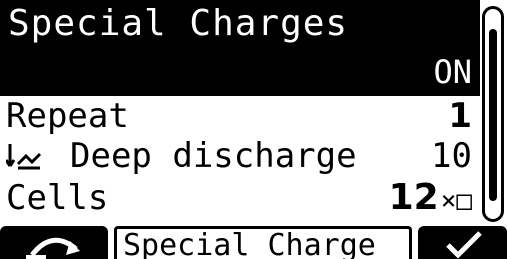 Image resolution: width=507 pixels, height=259 pixels. What do you see at coordinates (24, 157) in the screenshot?
I see `deep-discharge-icon` at bounding box center [24, 157].